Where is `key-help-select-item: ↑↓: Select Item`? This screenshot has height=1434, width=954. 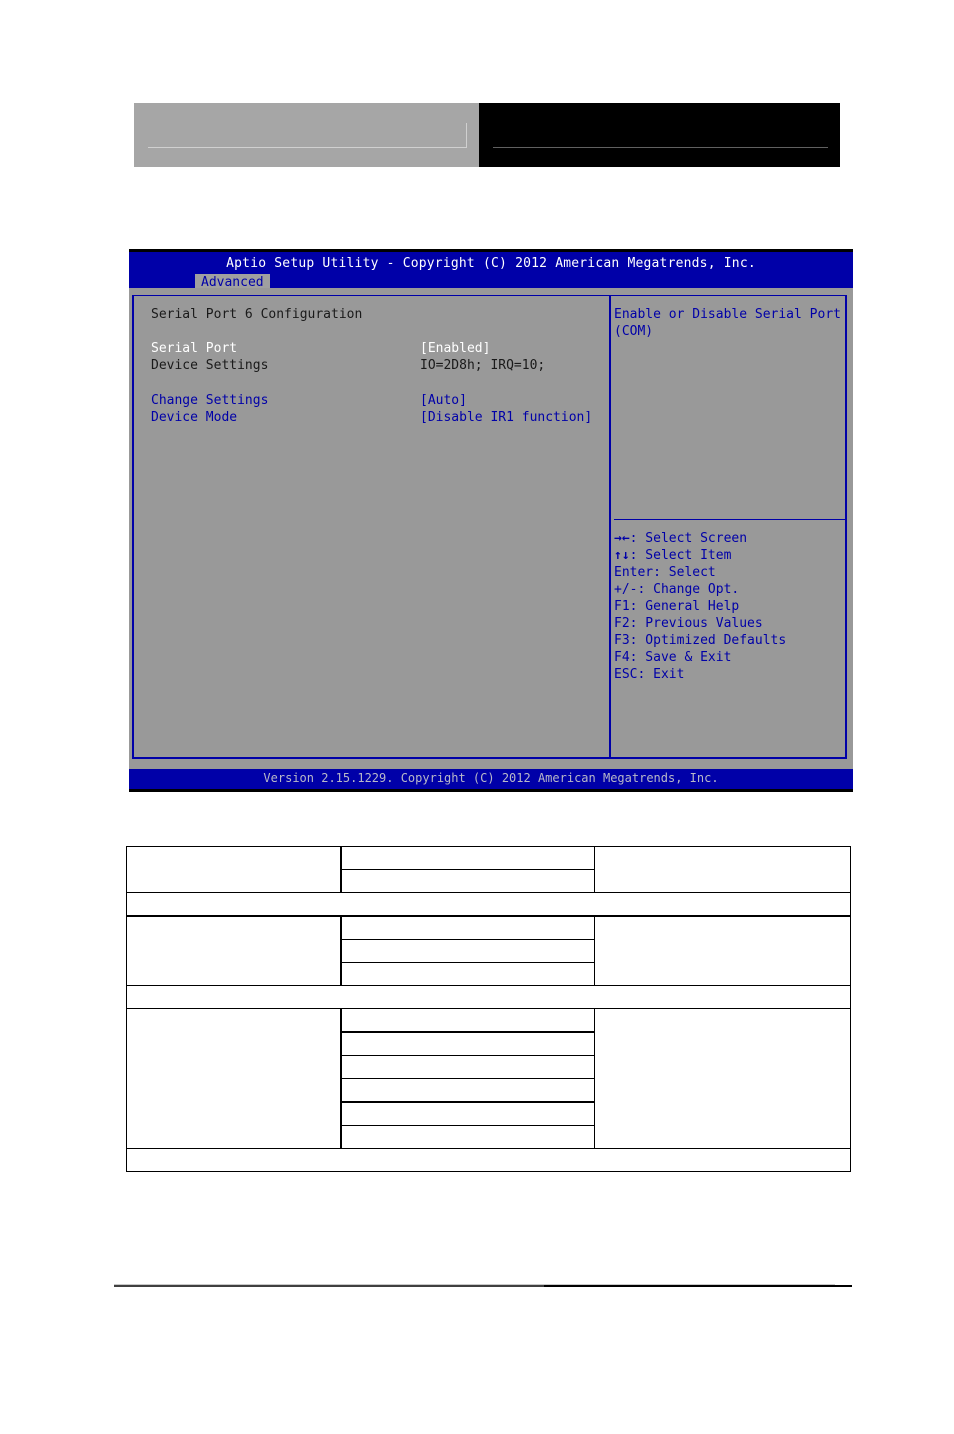 key-help-select-item: ↑↓: Select Item is located at coordinates (672, 555).